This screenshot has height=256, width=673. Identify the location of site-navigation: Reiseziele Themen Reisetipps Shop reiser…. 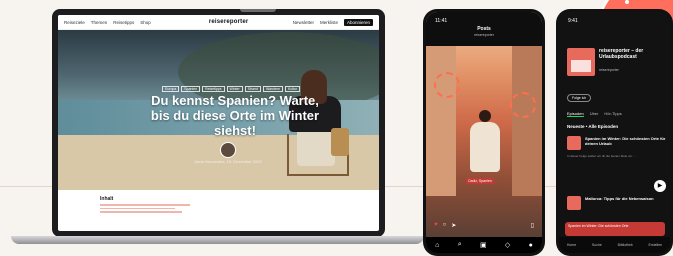
(218, 22).